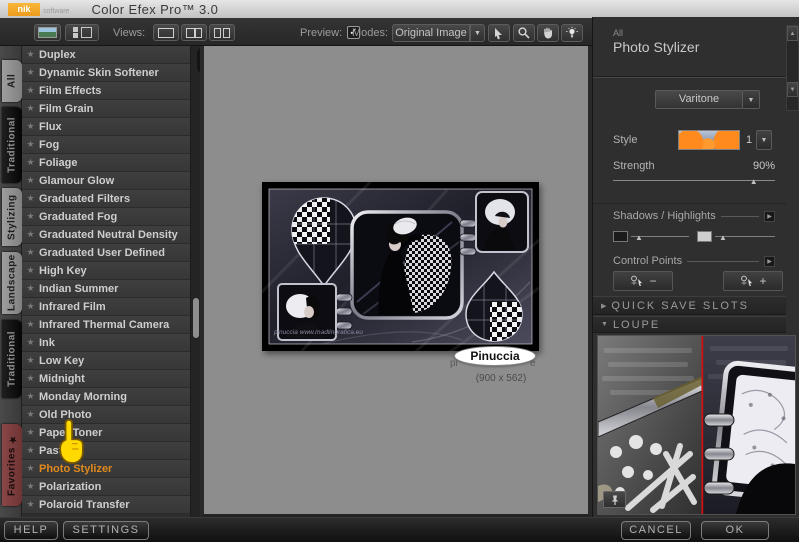 The height and width of the screenshot is (542, 799). Describe the element at coordinates (106, 487) in the screenshot. I see `filter-item: ★ Polarization` at that location.